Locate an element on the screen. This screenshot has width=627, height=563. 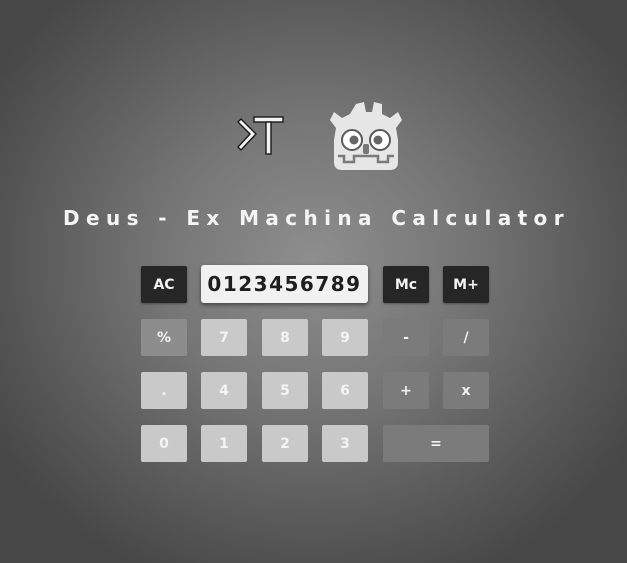
digit-1-button: 1 is located at coordinates (224, 443).